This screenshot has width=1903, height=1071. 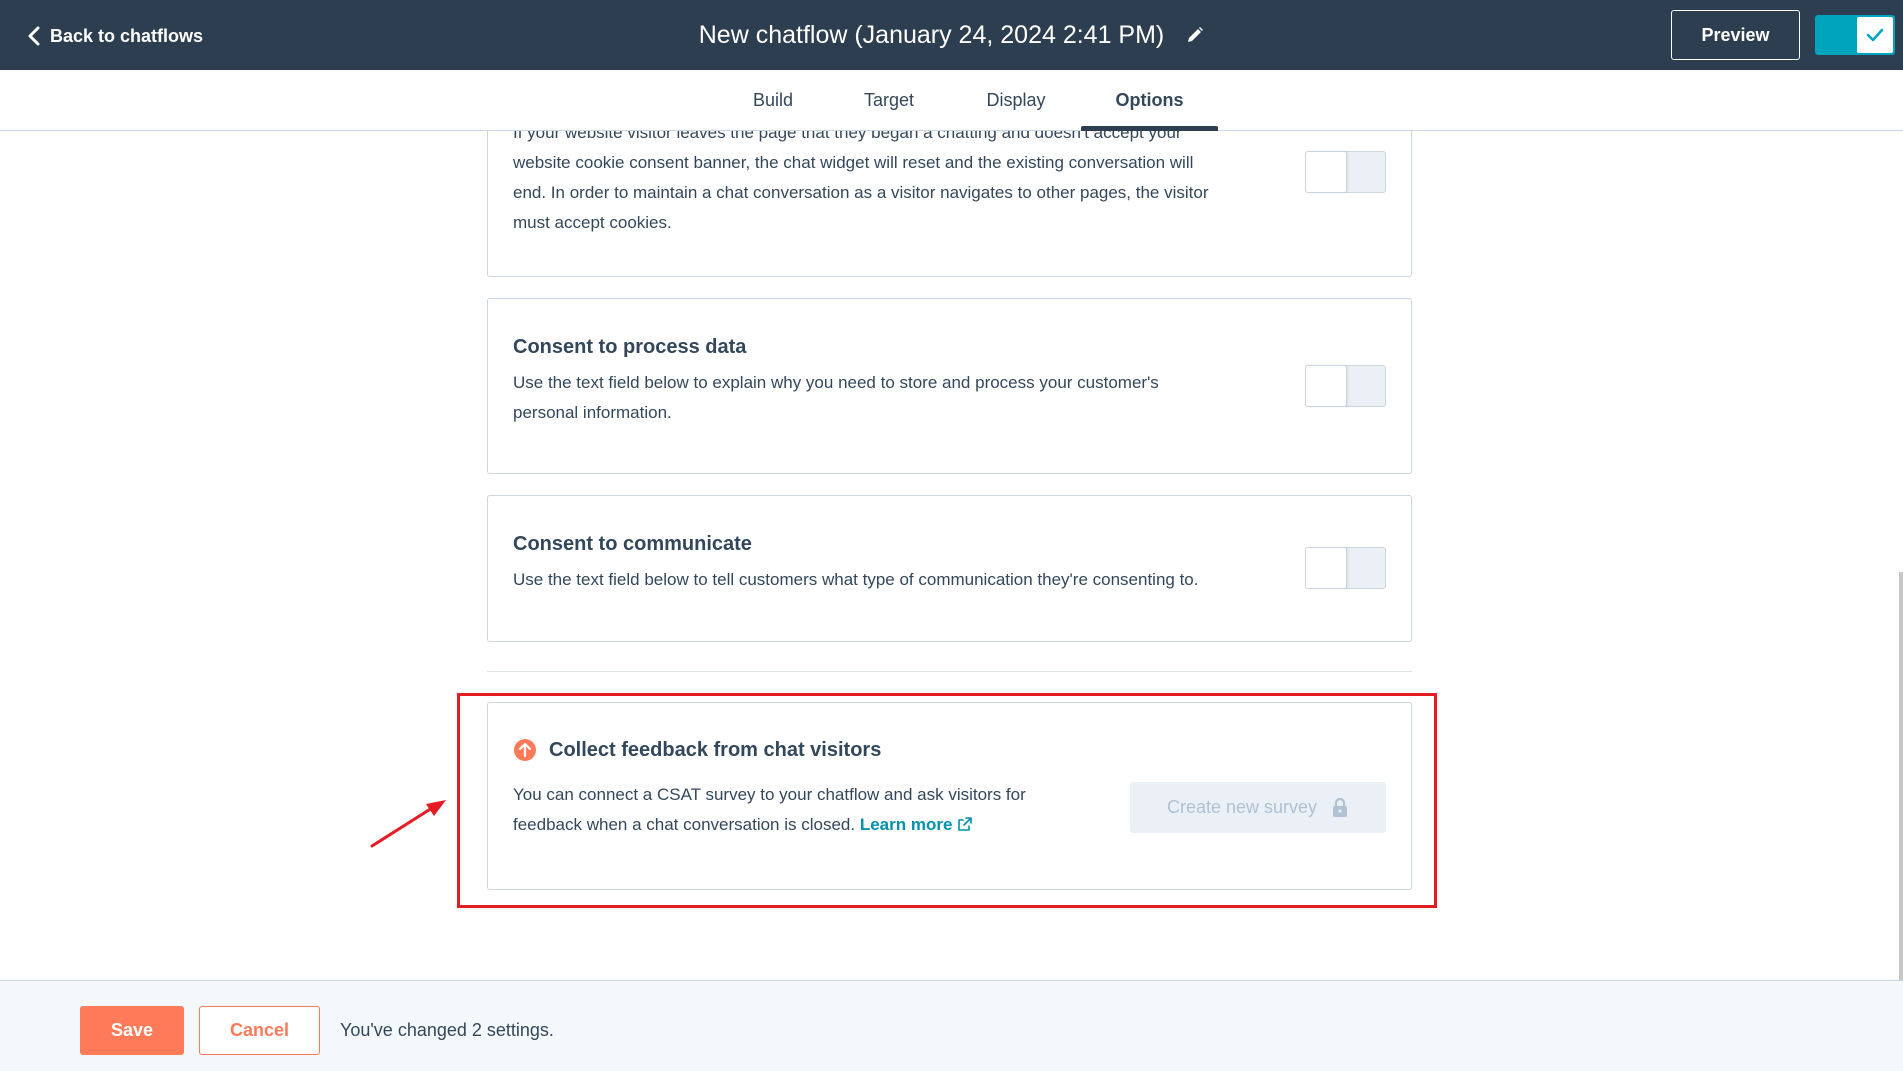 What do you see at coordinates (132, 1030) in the screenshot?
I see `save-button: Save` at bounding box center [132, 1030].